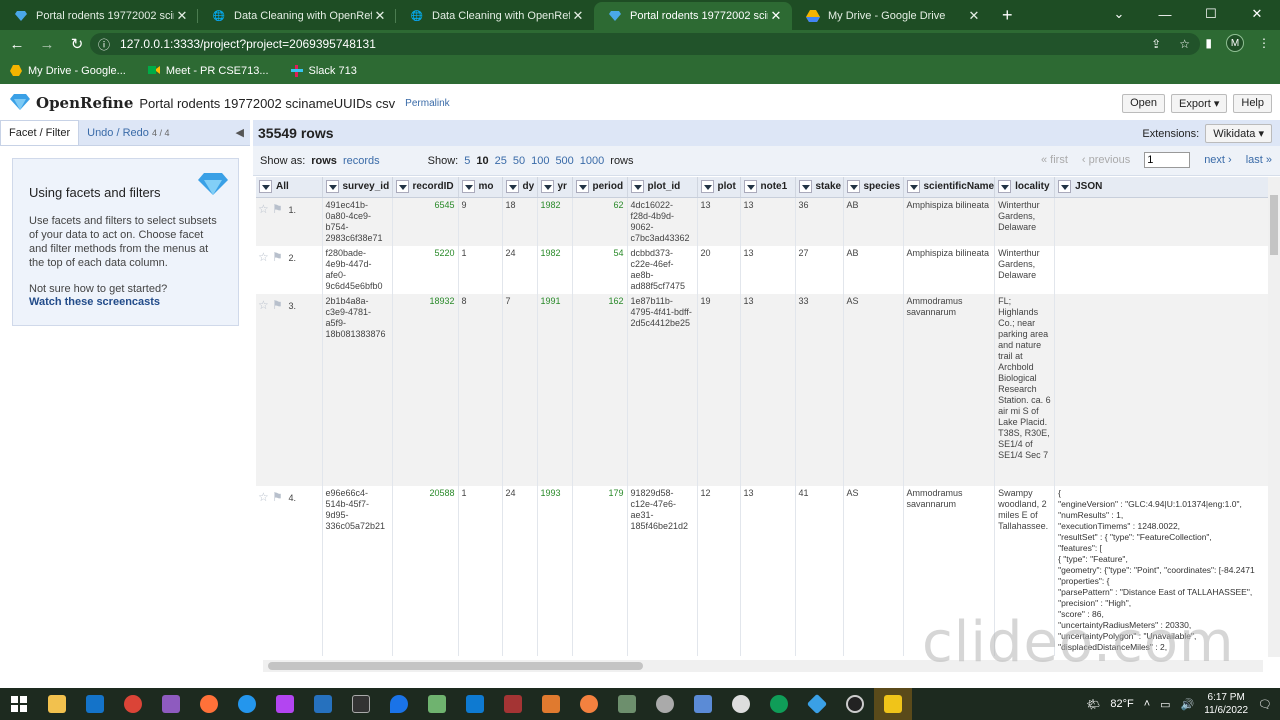 The image size is (1280, 720). I want to click on cell-dy: 24, so click(520, 570).